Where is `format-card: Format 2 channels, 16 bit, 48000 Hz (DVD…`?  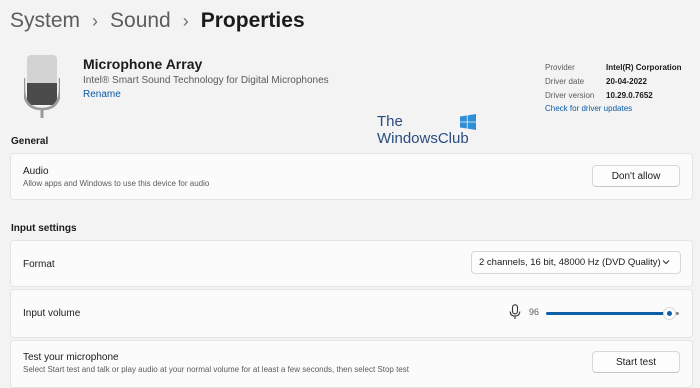 format-card: Format 2 channels, 16 bit, 48000 Hz (DVD… is located at coordinates (351, 263).